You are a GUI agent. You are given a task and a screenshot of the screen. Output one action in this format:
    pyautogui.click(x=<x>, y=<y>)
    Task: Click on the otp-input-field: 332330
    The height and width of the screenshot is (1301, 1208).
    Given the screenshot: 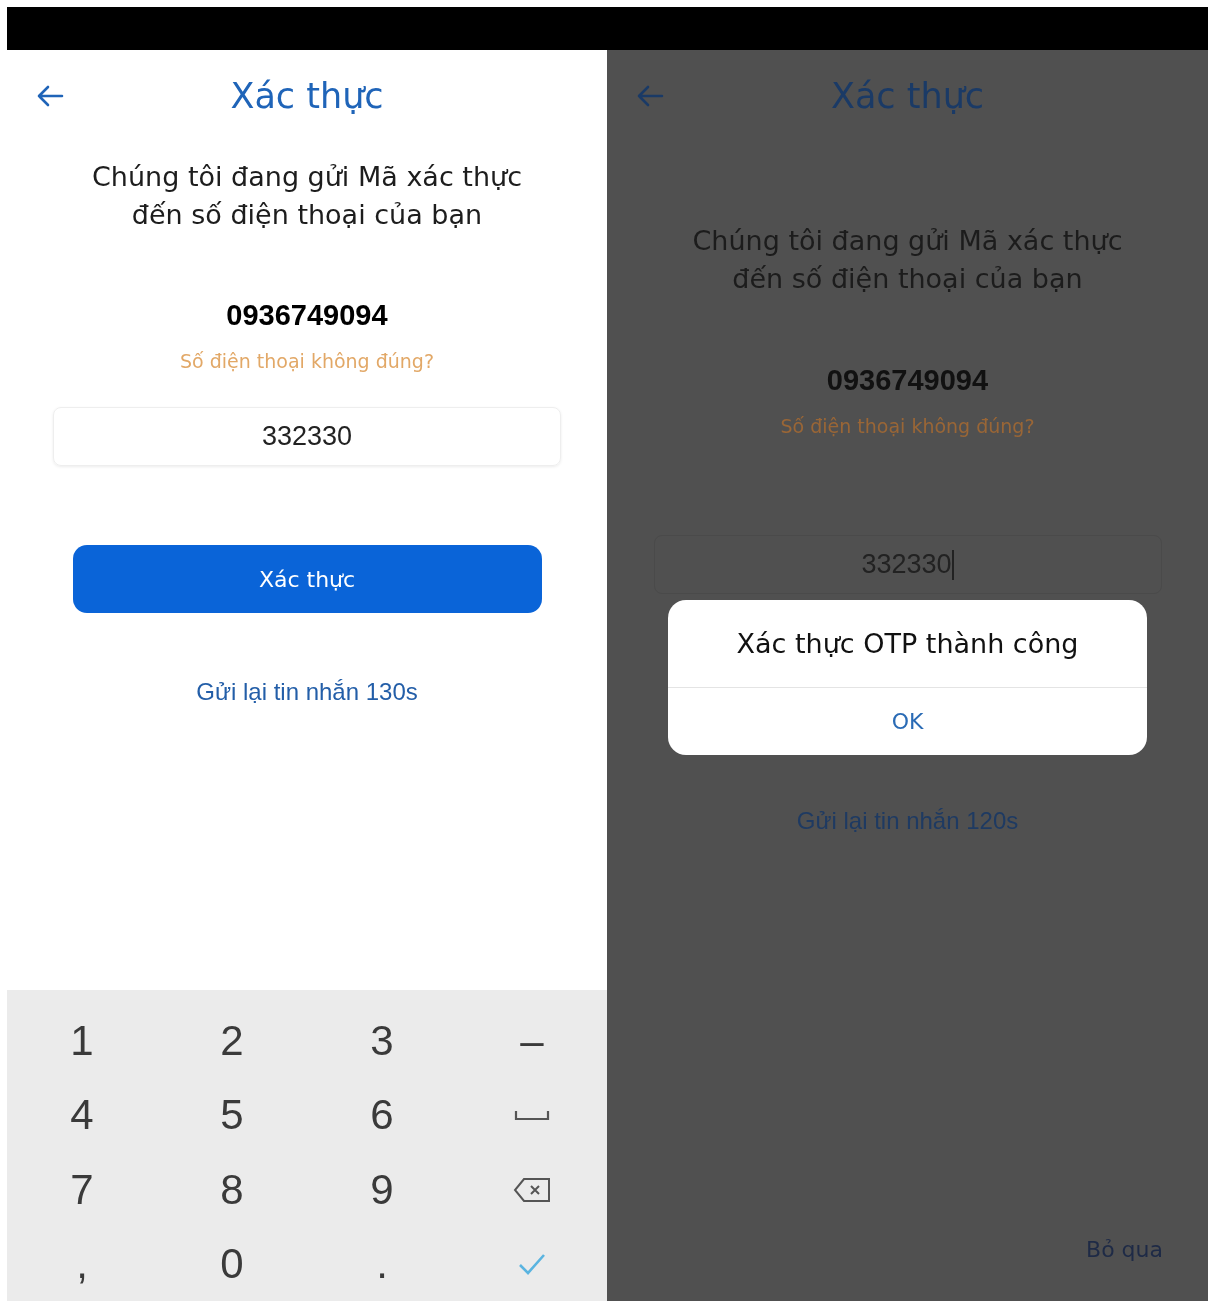 What is the action you would take?
    pyautogui.click(x=307, y=436)
    